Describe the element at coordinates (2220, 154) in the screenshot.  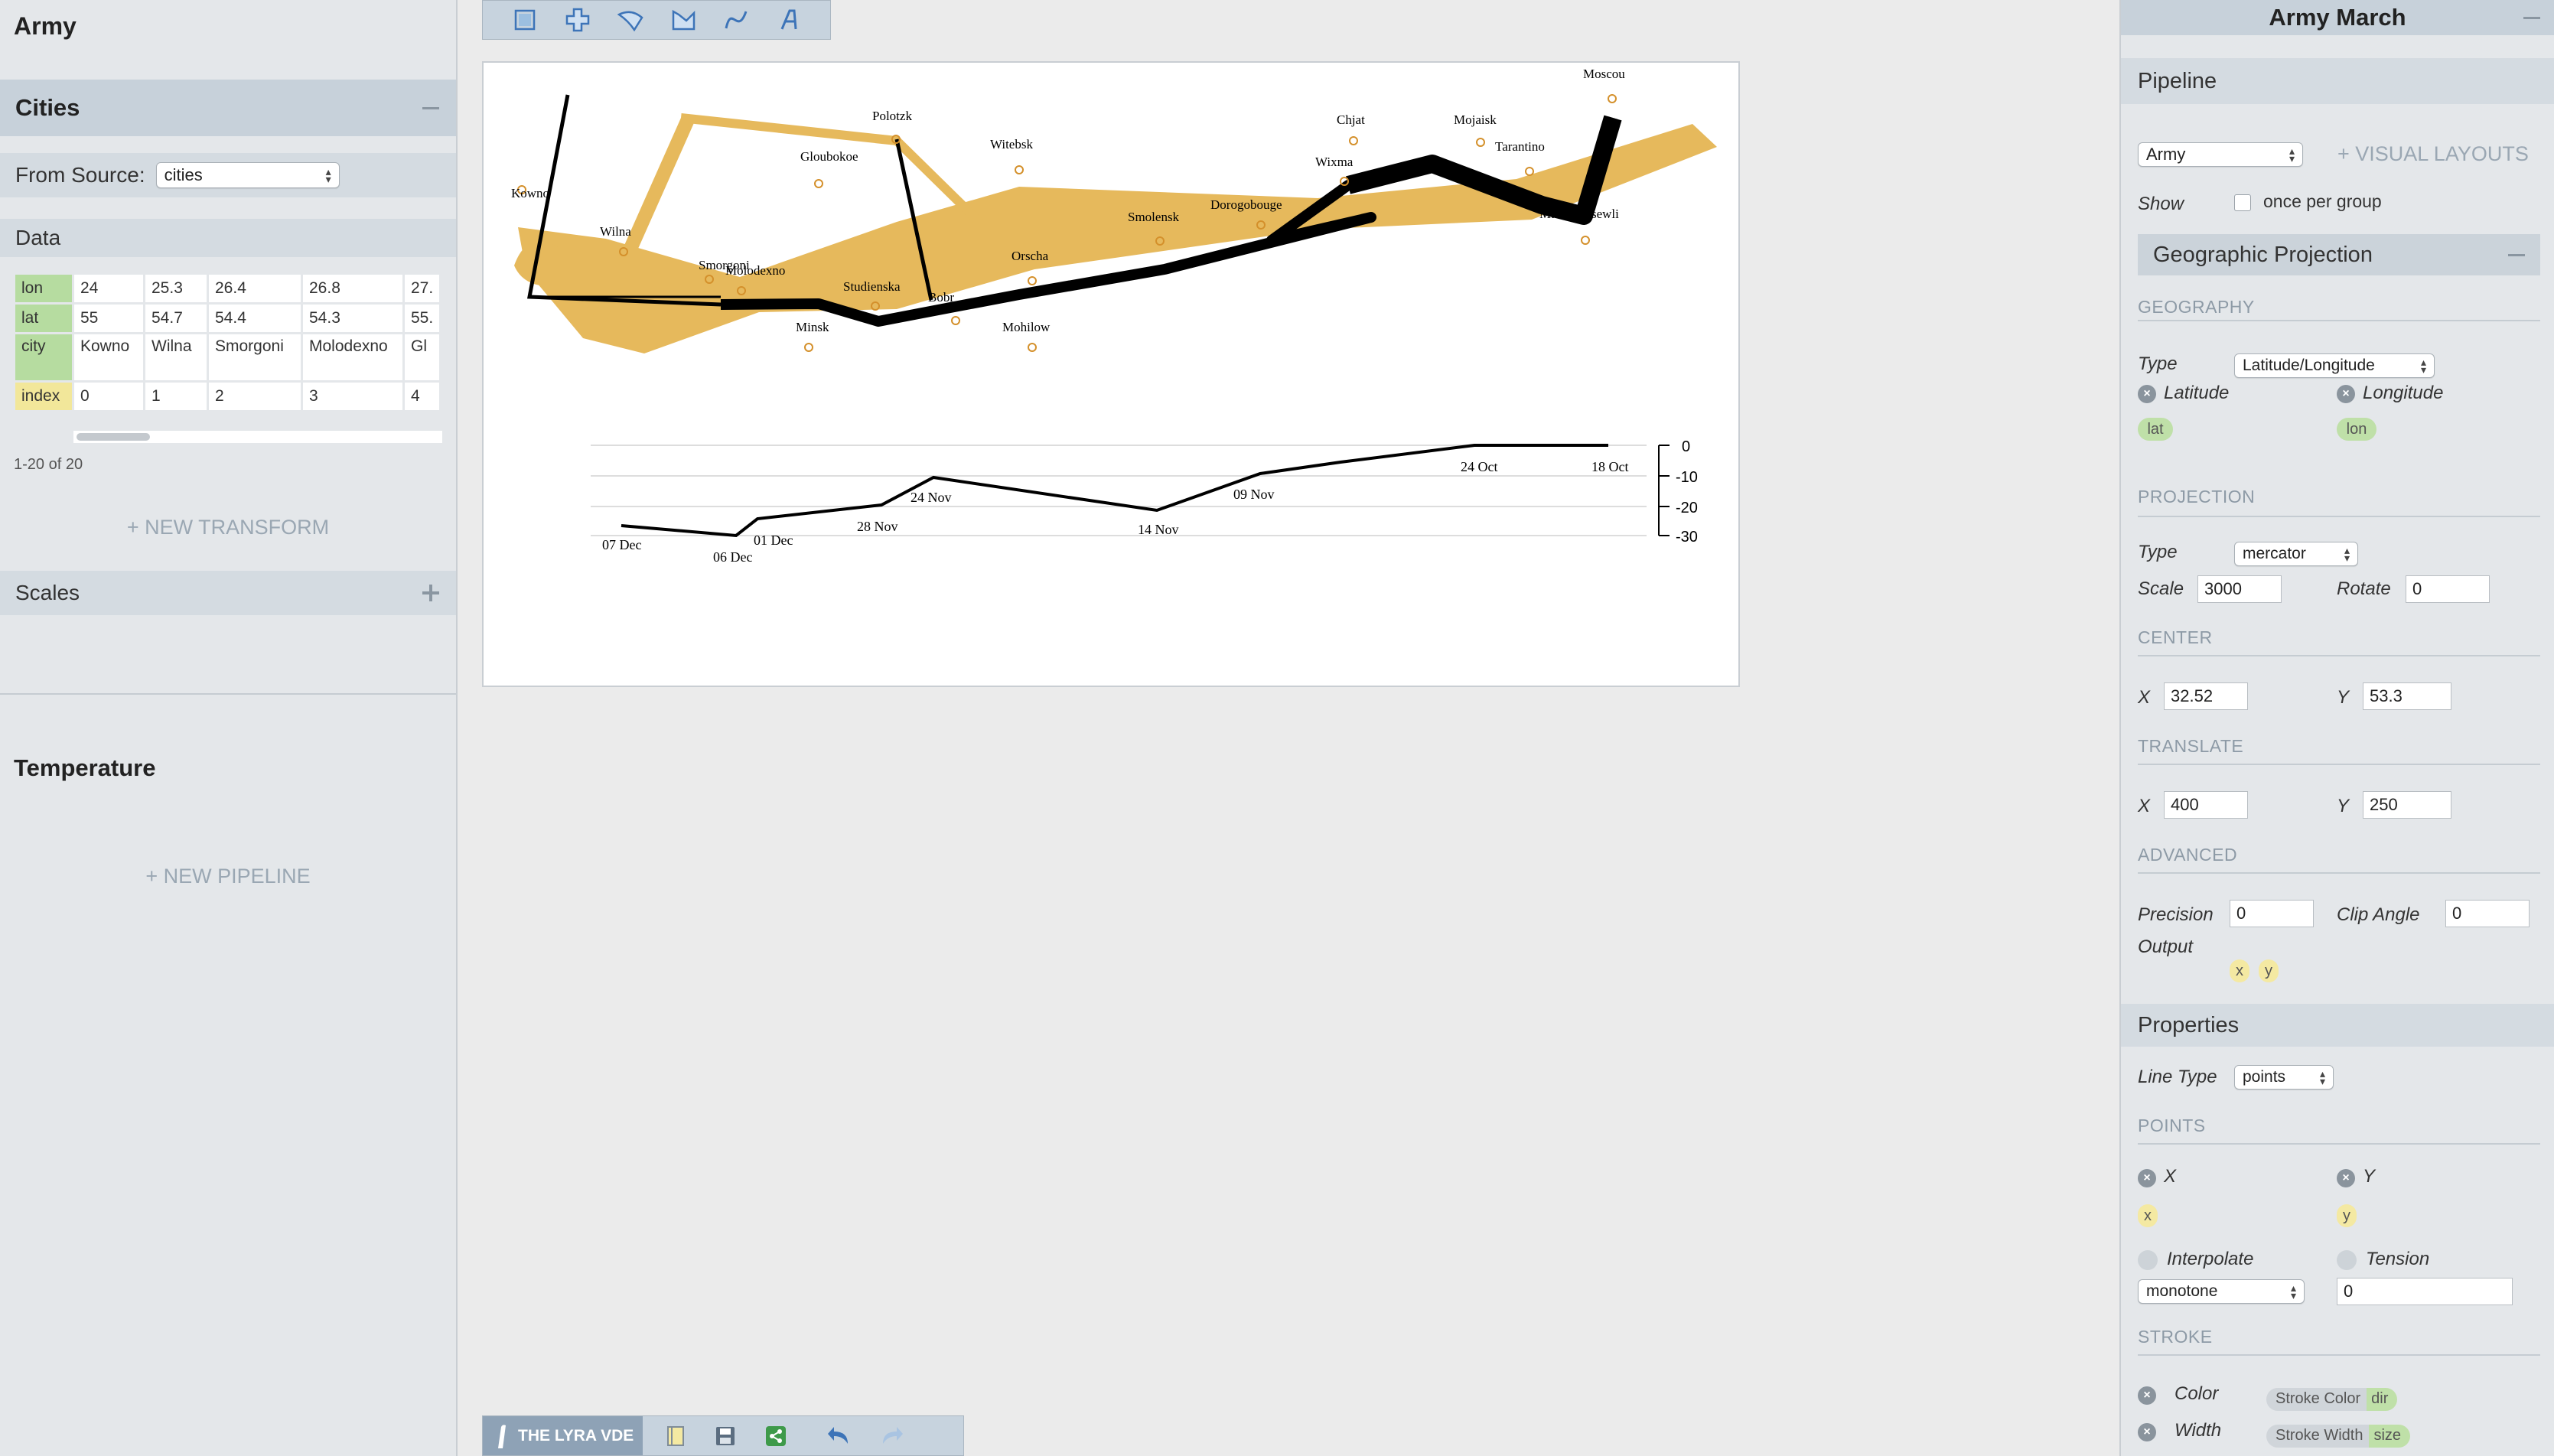
I see `pipeline-select: Army ▴ ▾` at that location.